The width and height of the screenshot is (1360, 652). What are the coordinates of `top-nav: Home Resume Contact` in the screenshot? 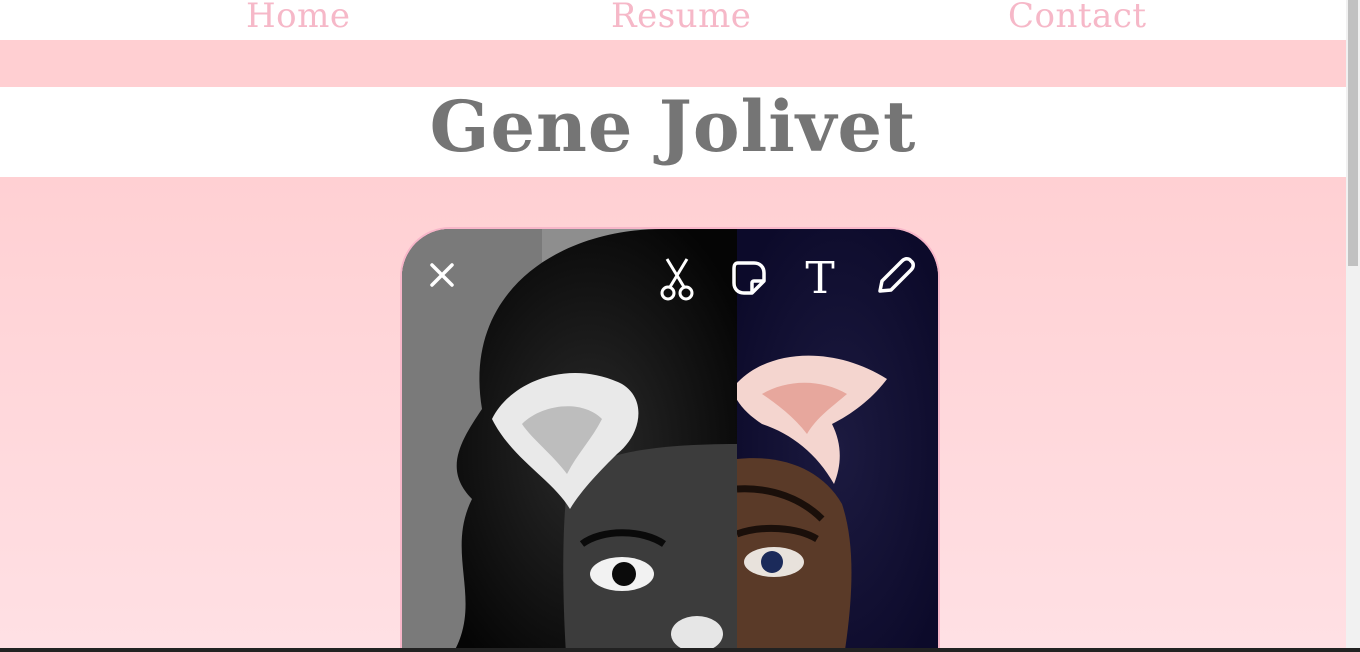 It's located at (673, 20).